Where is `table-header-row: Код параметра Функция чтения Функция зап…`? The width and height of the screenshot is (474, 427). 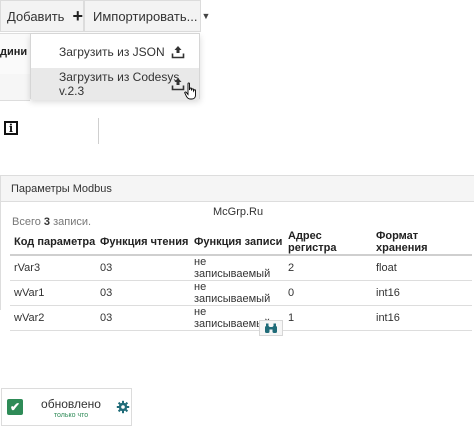
table-header-row: Код параметра Функция чтения Функция зап… is located at coordinates (241, 243).